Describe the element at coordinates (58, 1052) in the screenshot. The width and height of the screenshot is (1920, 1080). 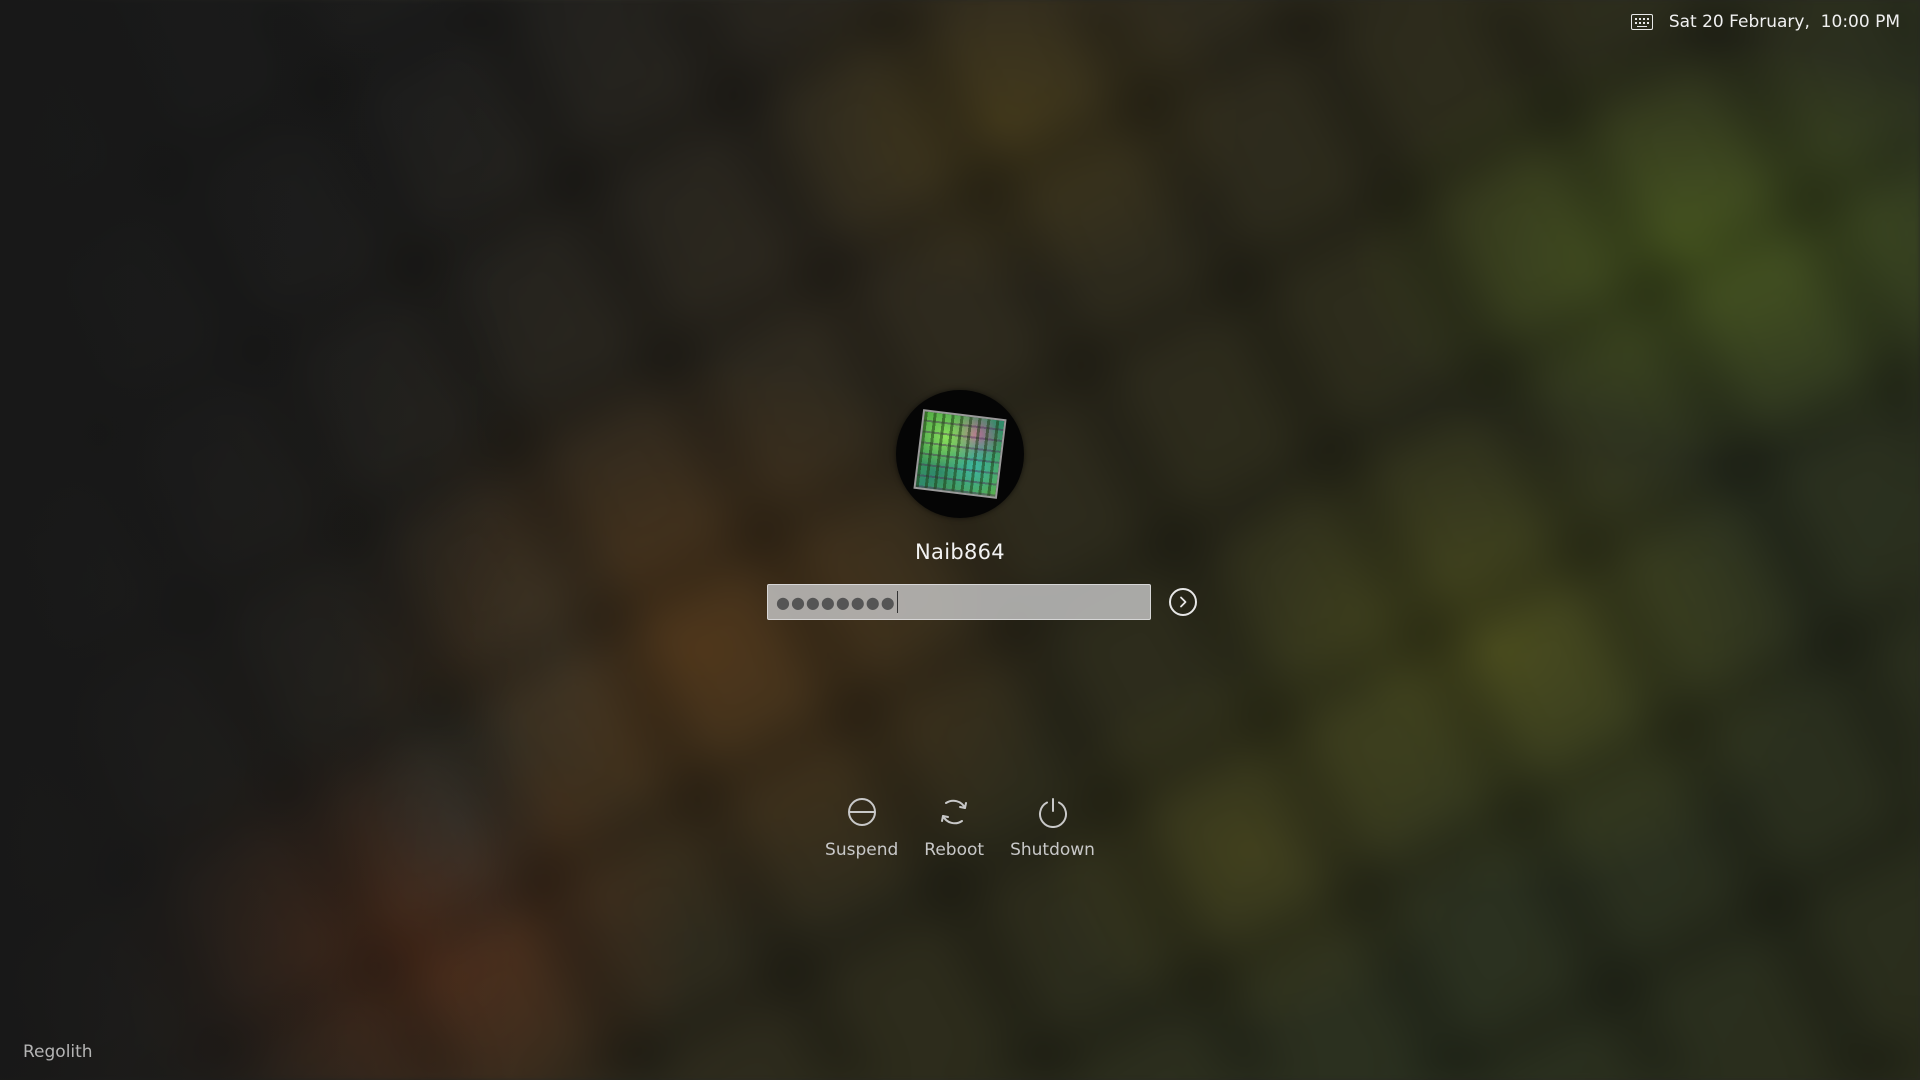
I see `session-selector: Regolith` at that location.